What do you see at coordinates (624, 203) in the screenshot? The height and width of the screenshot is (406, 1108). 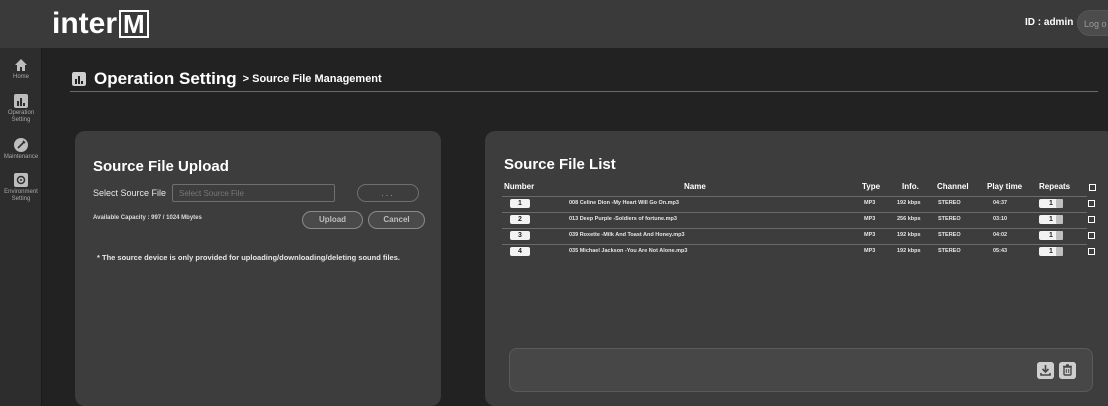 I see `row-name: 008 Celine Dion -My Heart Will Go On.mp3` at bounding box center [624, 203].